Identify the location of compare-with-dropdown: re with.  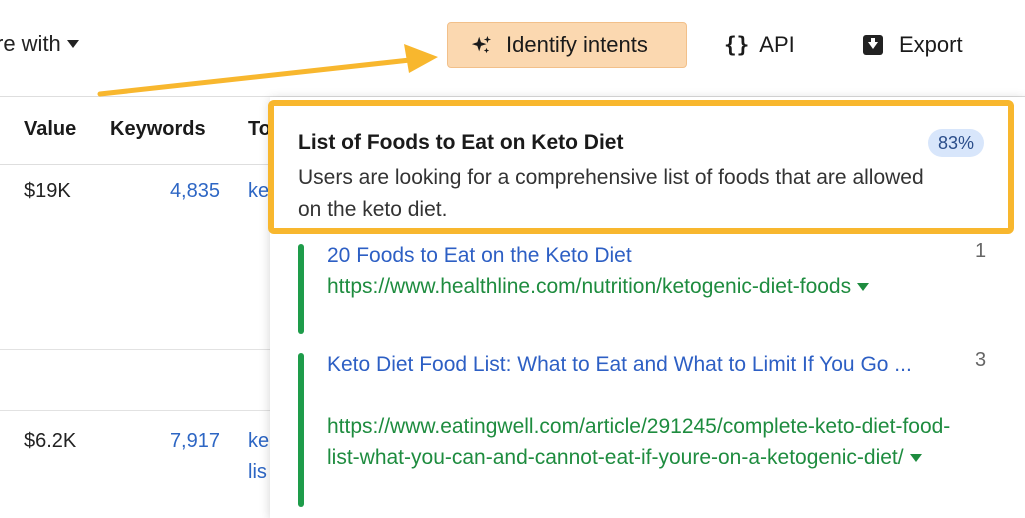
(39, 44).